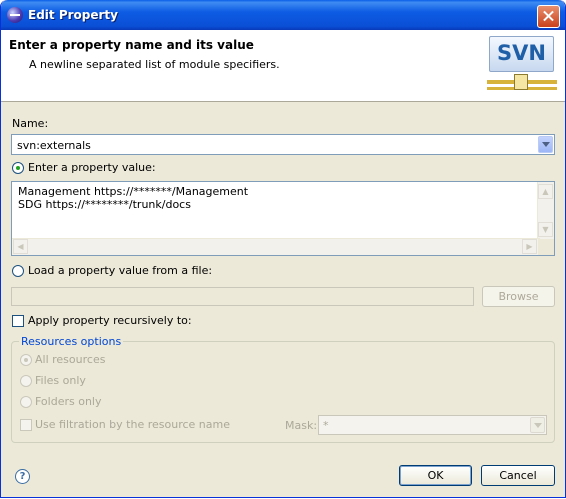  Describe the element at coordinates (73, 15) in the screenshot. I see `window-title: Edit Property` at that location.